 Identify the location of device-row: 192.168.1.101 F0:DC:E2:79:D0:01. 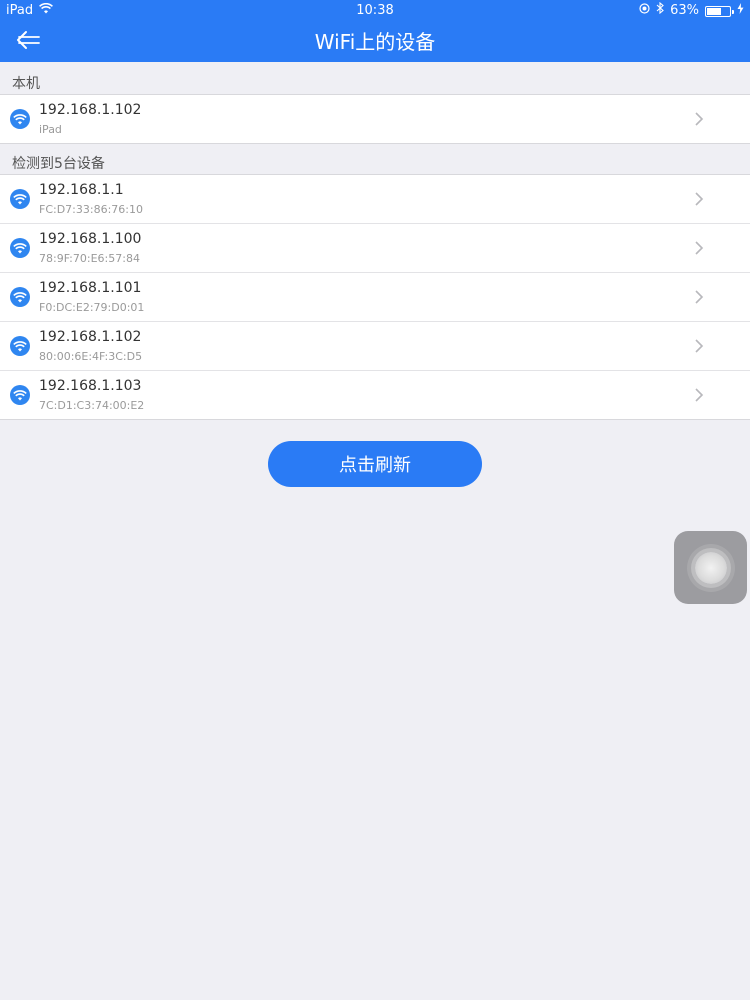
(375, 297).